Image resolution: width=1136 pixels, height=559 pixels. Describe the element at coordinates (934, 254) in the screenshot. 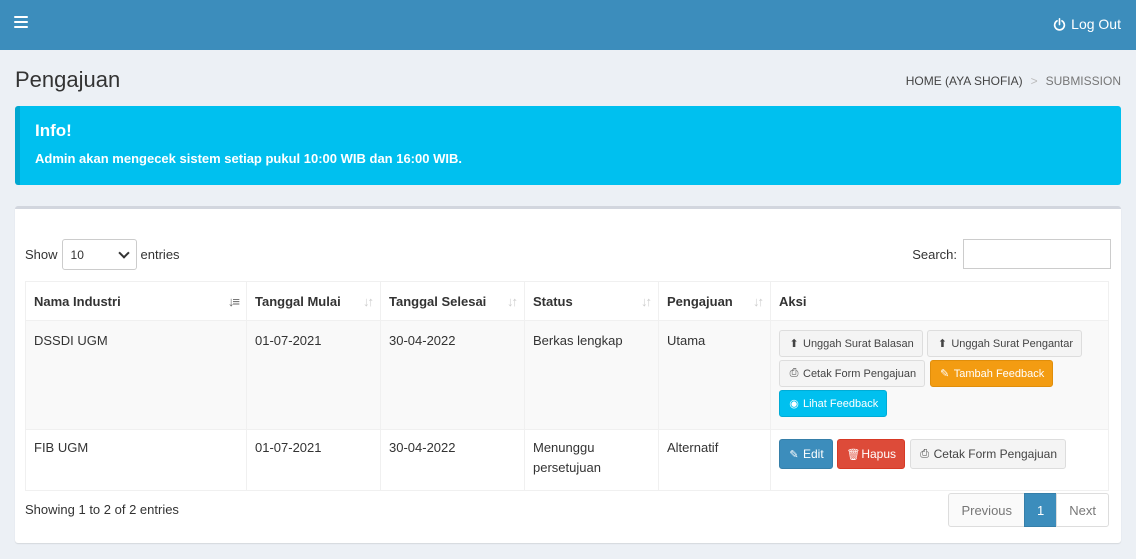

I see `search-label: Search:` at that location.